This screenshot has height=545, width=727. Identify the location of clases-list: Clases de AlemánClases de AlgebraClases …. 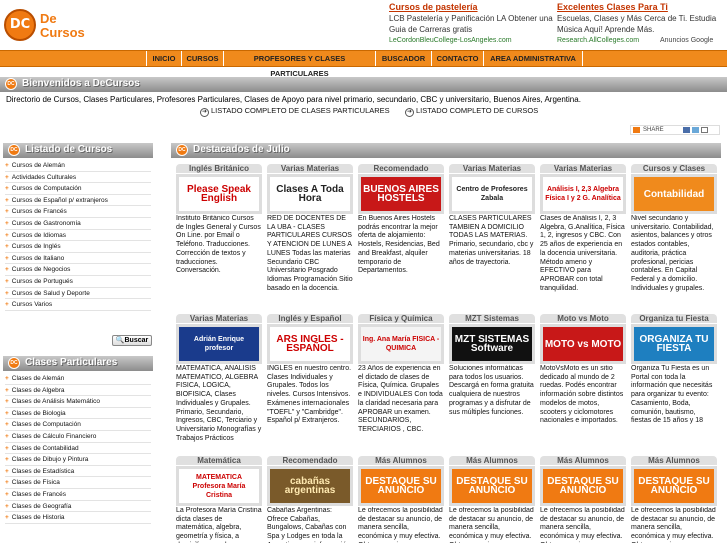
(78, 448).